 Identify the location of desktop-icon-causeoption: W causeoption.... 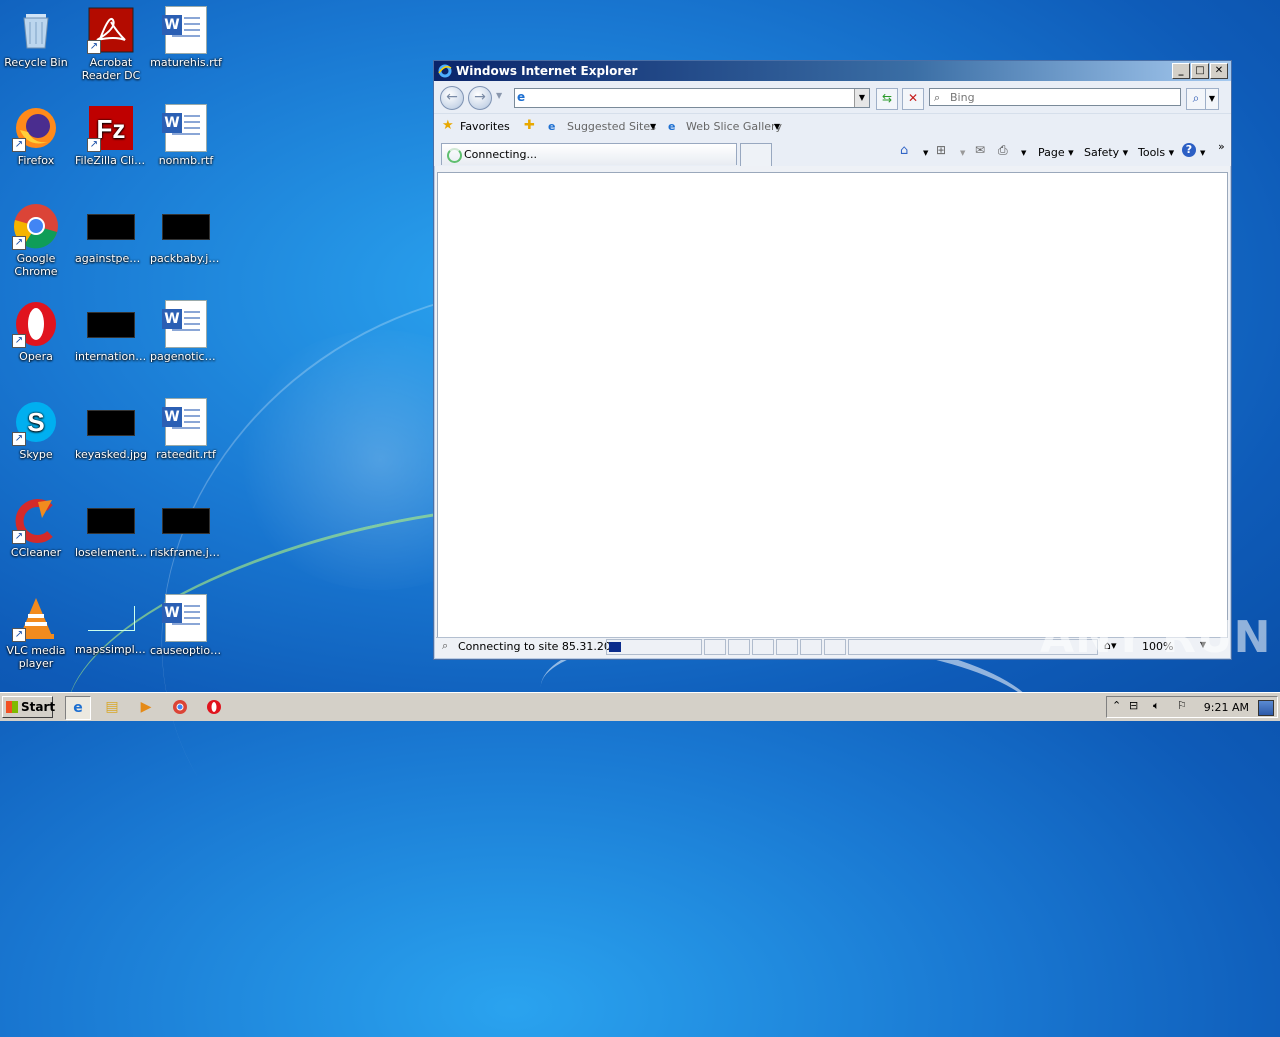
(186, 625).